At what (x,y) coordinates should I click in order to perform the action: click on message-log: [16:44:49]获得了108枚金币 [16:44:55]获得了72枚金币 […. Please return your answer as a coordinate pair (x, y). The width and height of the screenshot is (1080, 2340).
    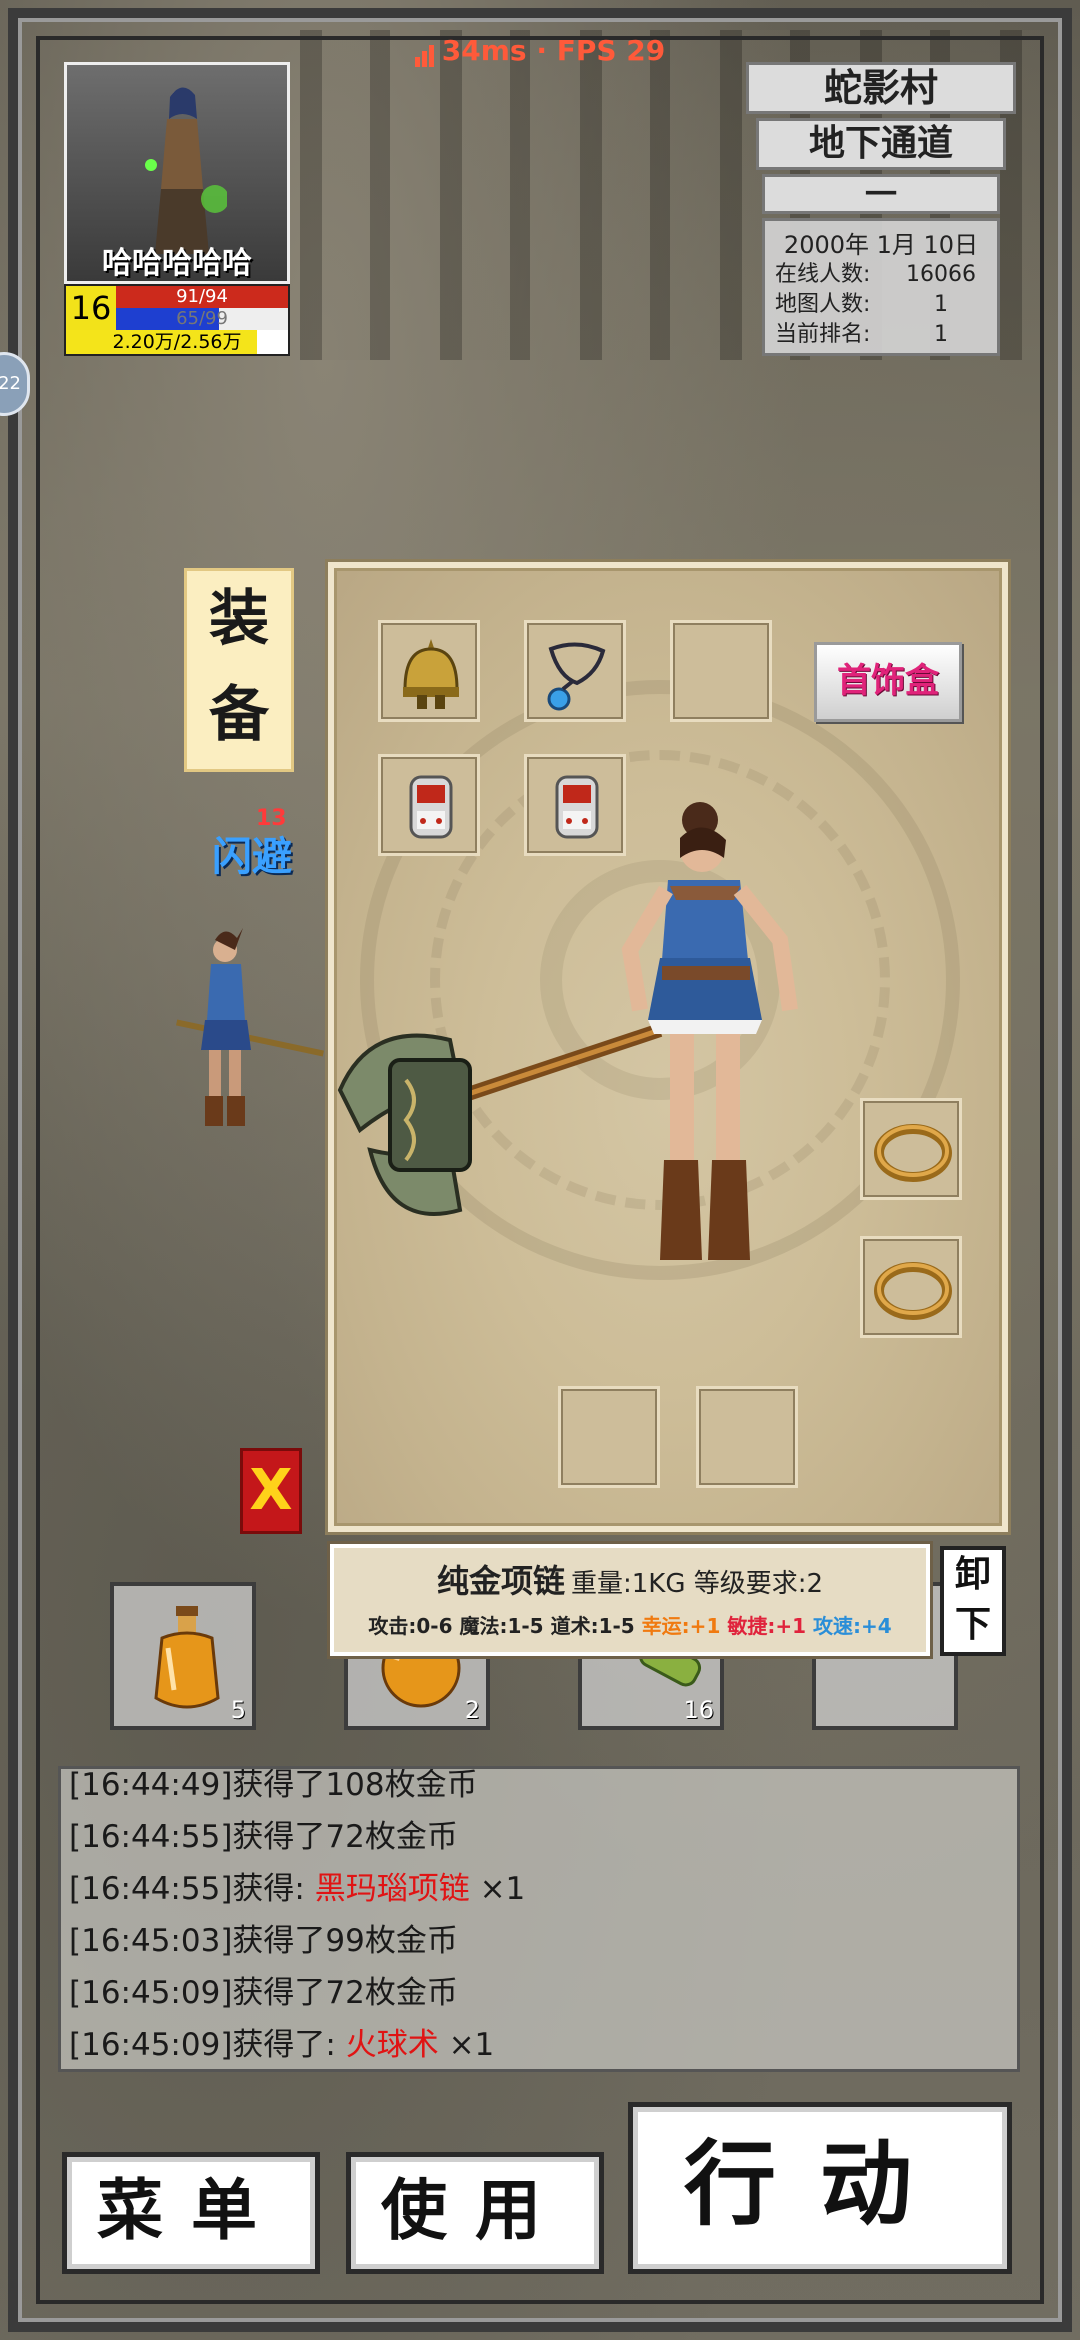
    Looking at the image, I should click on (539, 1919).